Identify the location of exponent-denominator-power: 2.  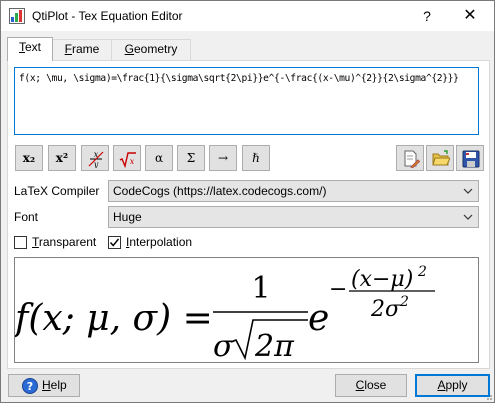
(404, 302).